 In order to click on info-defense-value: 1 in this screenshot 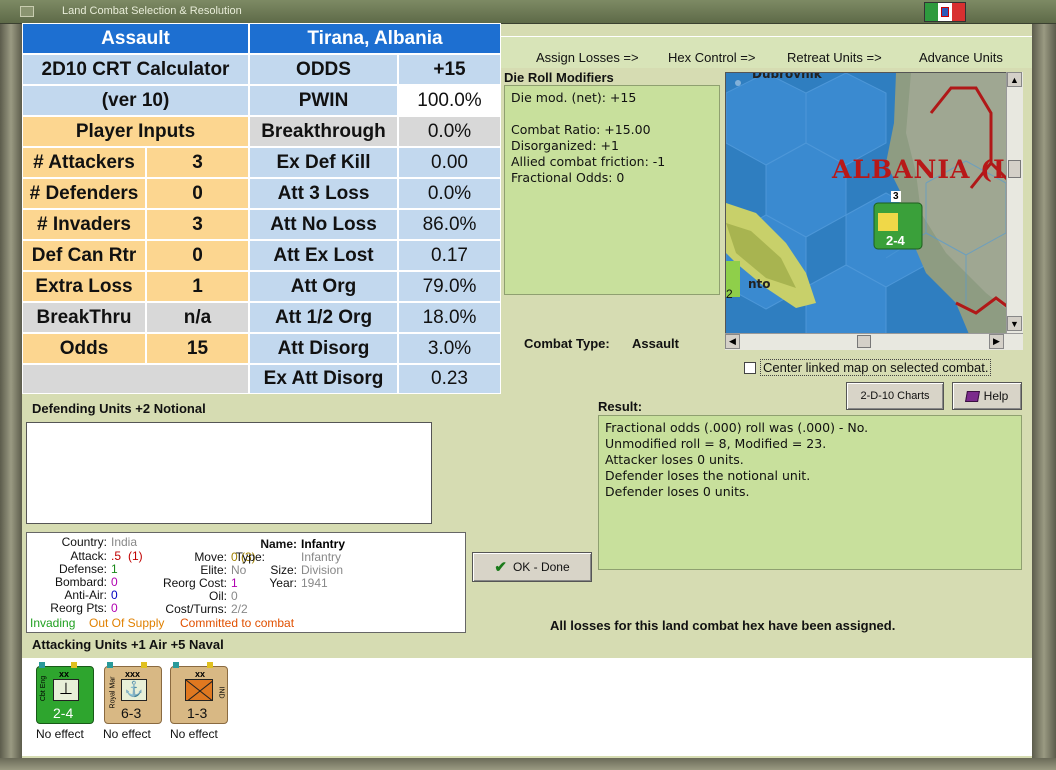, I will do `click(114, 569)`.